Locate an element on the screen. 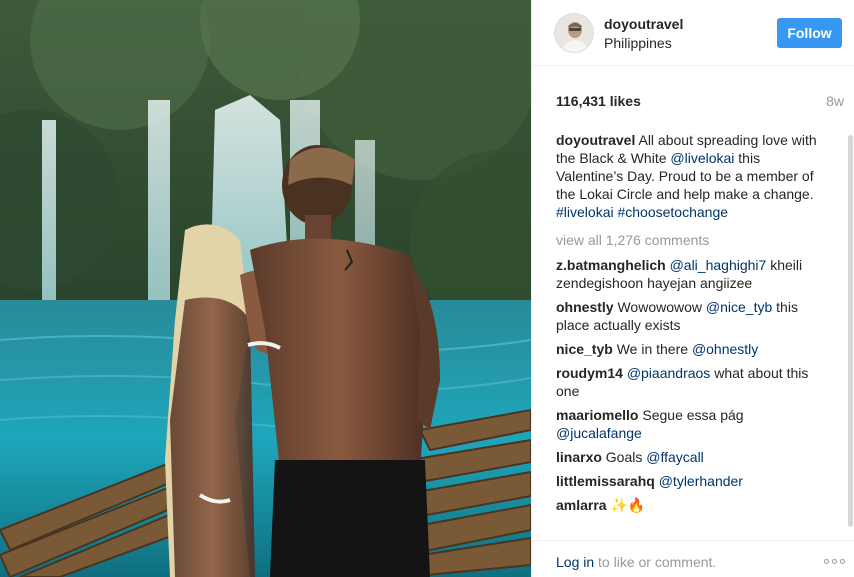 The height and width of the screenshot is (577, 854). view-all-comments-link: view all 1,276 comments is located at coordinates (691, 240).